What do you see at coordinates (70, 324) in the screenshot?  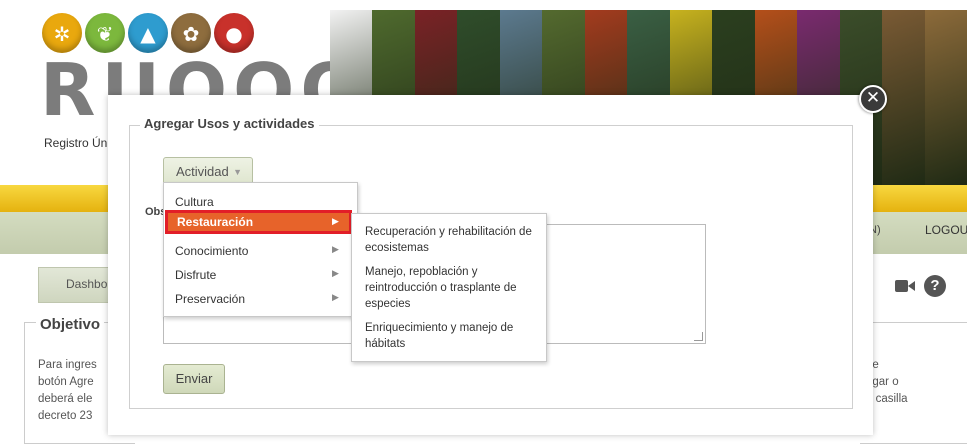 I see `objective-title: Objetivo` at bounding box center [70, 324].